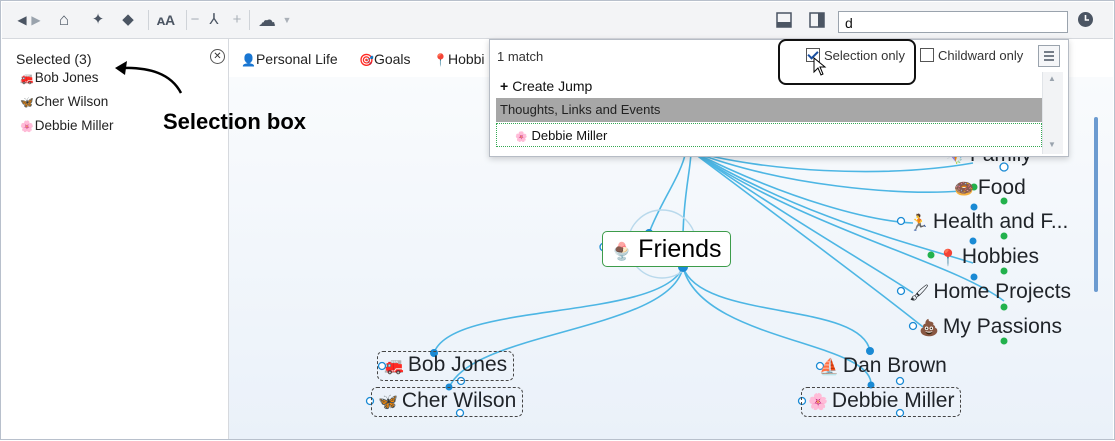  Describe the element at coordinates (235, 121) in the screenshot. I see `annotation-label: Selection box` at that location.